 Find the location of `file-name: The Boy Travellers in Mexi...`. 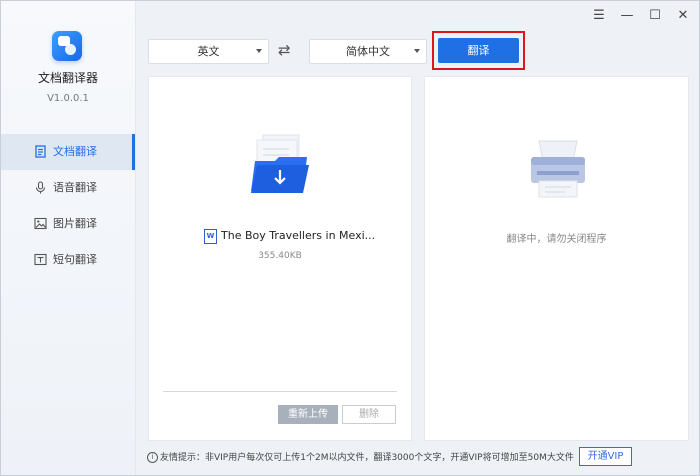

file-name: The Boy Travellers in Mexi... is located at coordinates (298, 235).